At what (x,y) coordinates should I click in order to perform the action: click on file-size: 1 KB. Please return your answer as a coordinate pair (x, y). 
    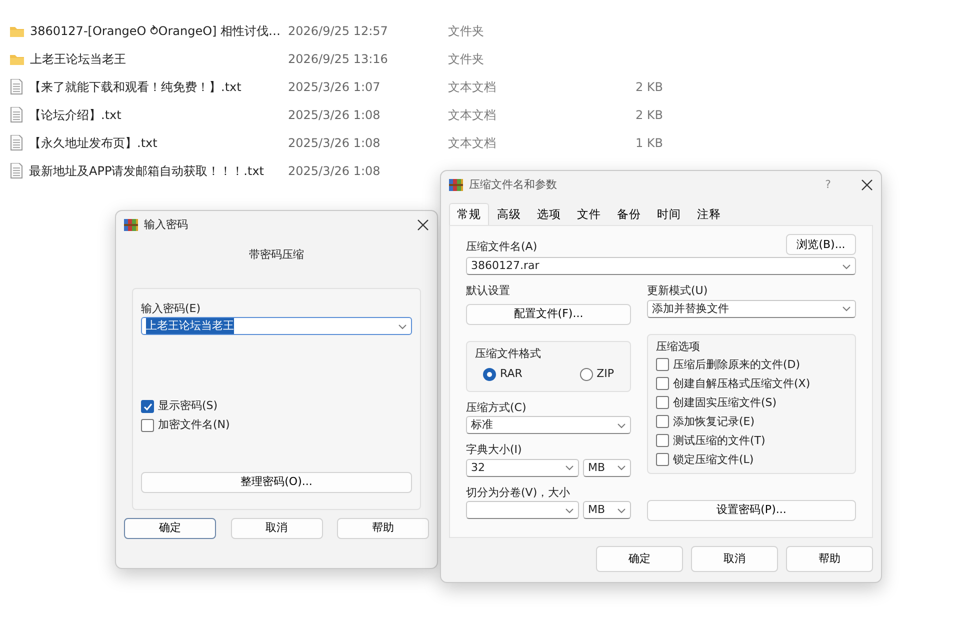
    Looking at the image, I should click on (648, 143).